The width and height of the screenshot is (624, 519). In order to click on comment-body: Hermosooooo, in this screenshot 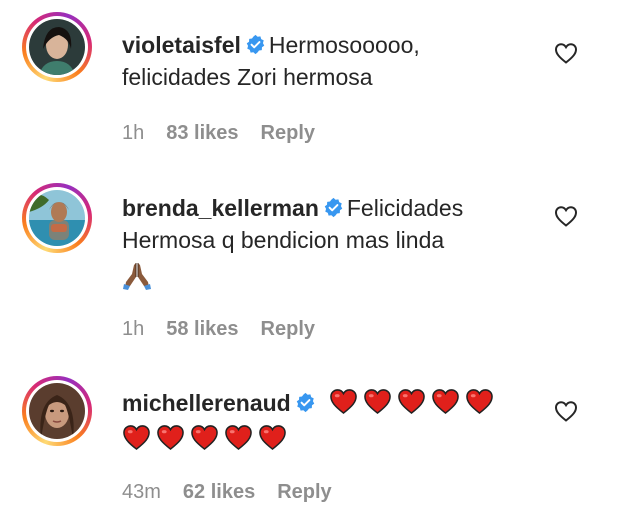, I will do `click(344, 45)`.